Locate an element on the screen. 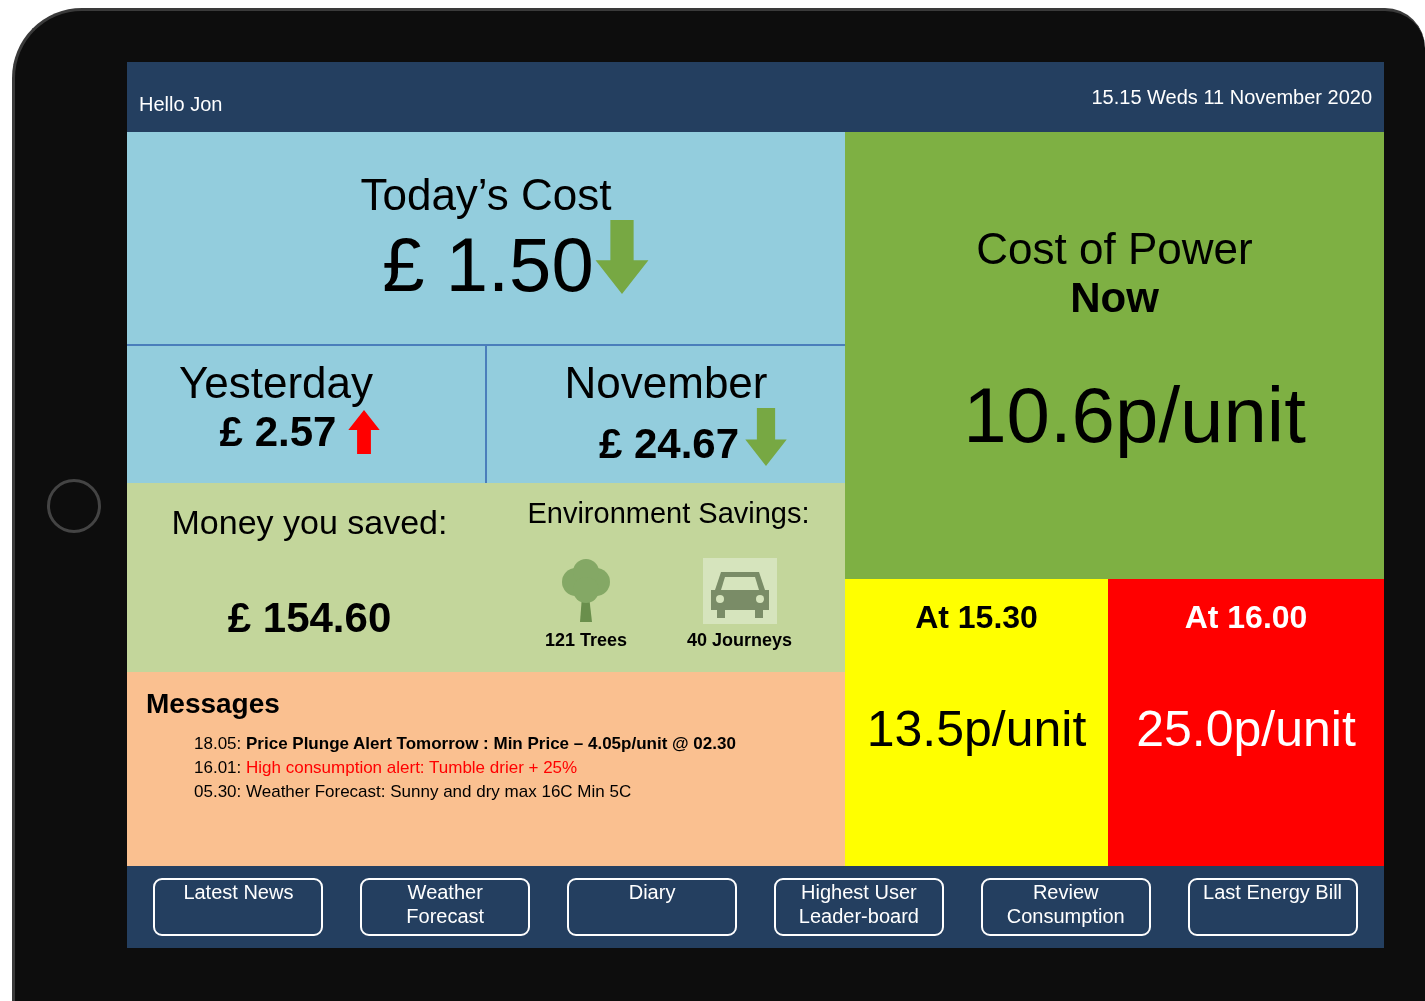 The height and width of the screenshot is (1001, 1425). message-line: 18.05: Price Plunge Alert Tomorrow : Min Price – 4.05p/unit @ 02.30 is located at coordinates (465, 744).